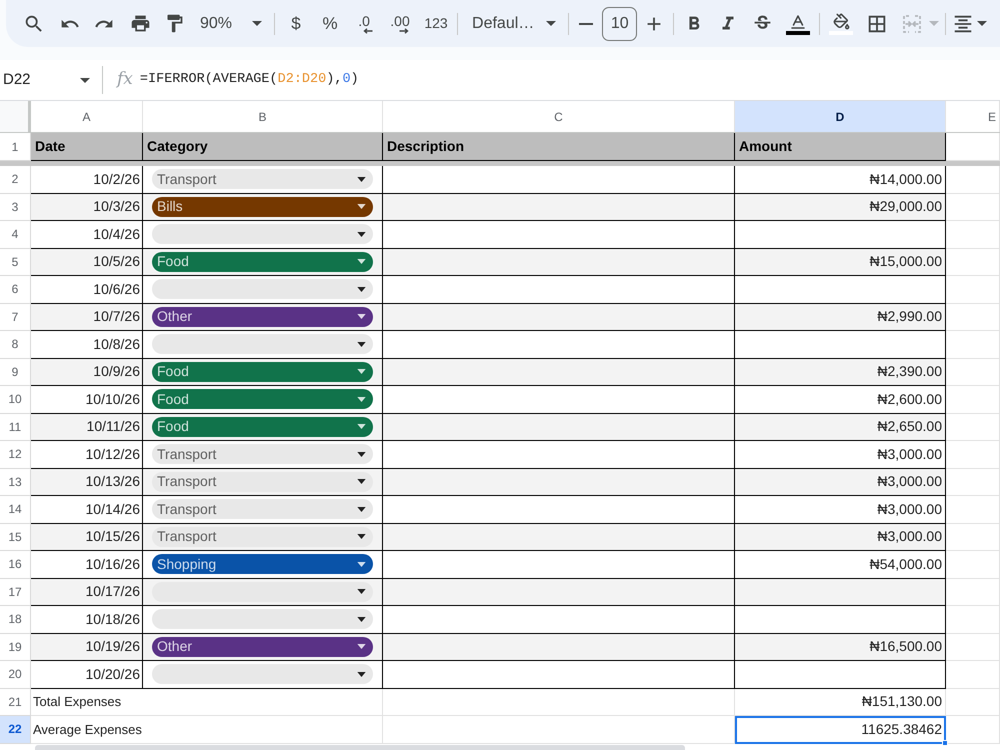 This screenshot has height=750, width=1000. Describe the element at coordinates (15, 620) in the screenshot. I see `row-number: 18` at that location.